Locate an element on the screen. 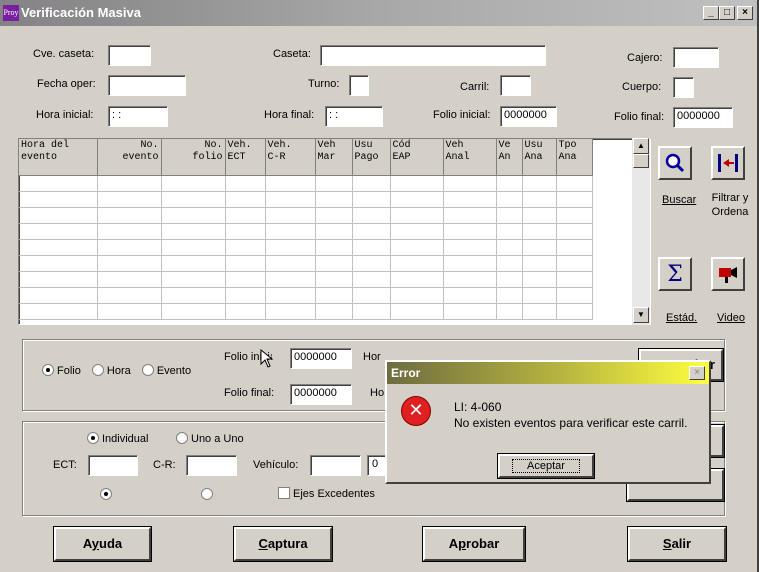 This screenshot has width=759, height=572. filtrar-button is located at coordinates (728, 163).